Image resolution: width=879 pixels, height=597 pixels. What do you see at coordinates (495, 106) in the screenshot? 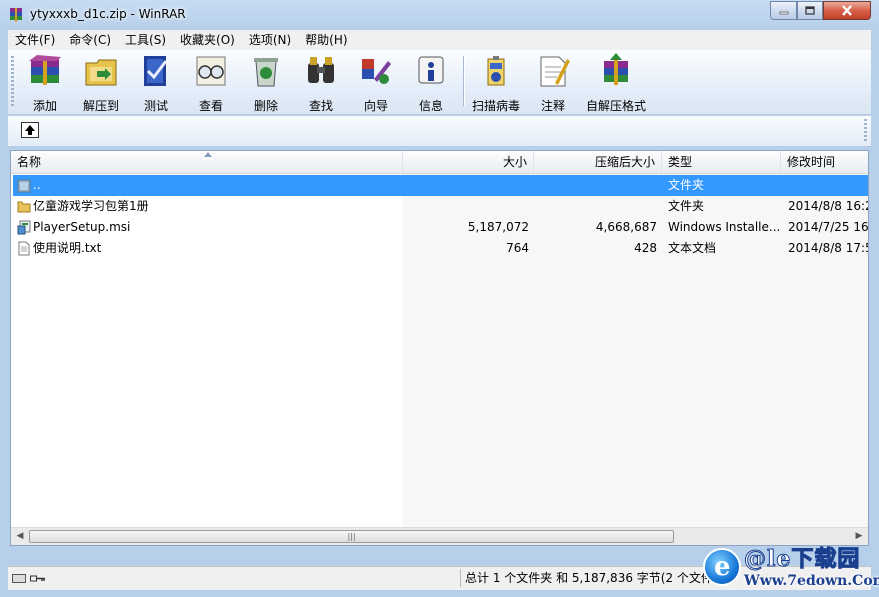
I see `virus-scan-label: 扫描病毒` at bounding box center [495, 106].